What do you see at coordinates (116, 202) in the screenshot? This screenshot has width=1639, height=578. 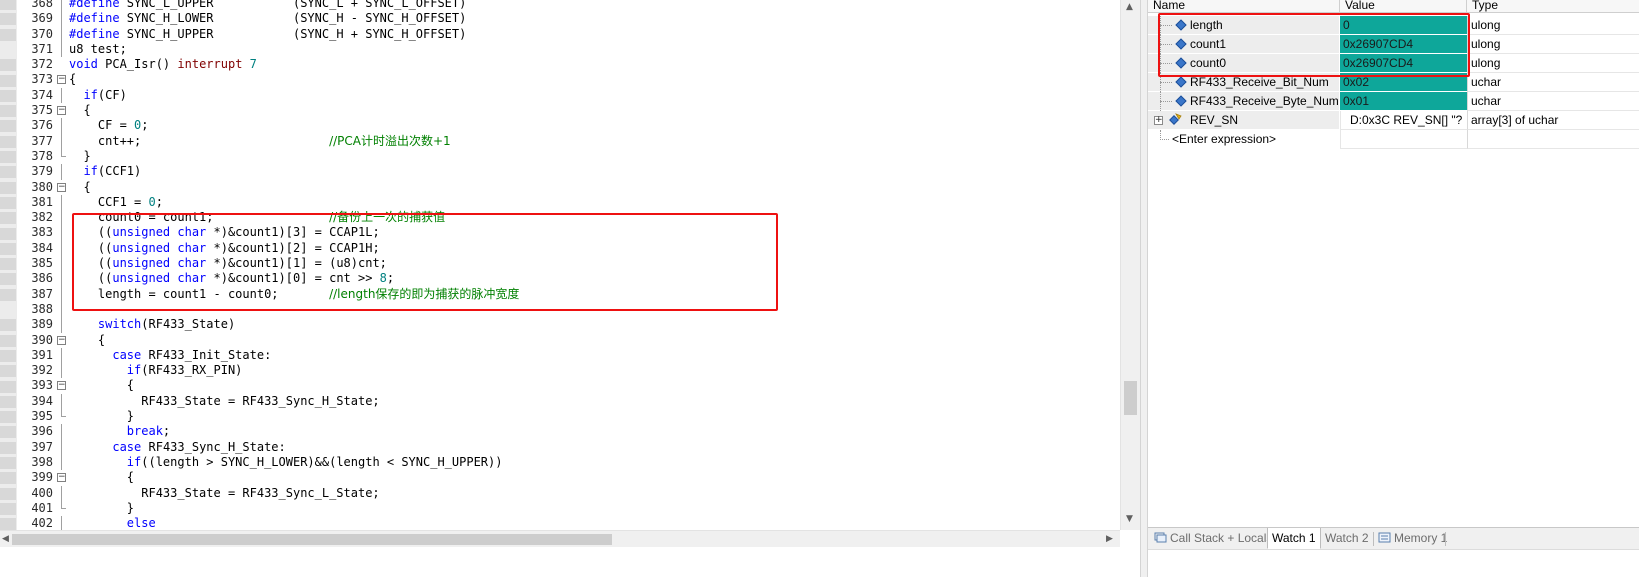 I see `code-text: CCF1 = 0;` at bounding box center [116, 202].